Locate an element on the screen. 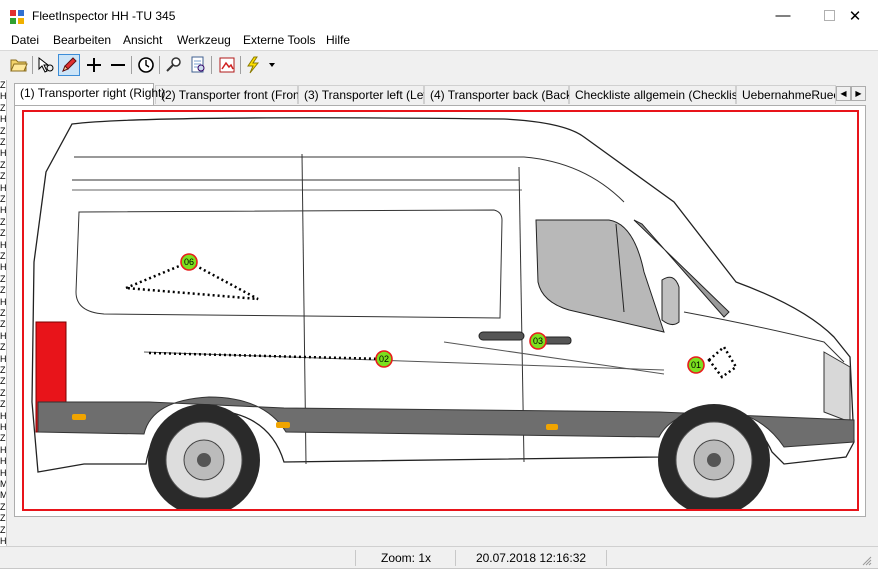 This screenshot has width=878, height=574. close-button: ✕ is located at coordinates (855, 15).